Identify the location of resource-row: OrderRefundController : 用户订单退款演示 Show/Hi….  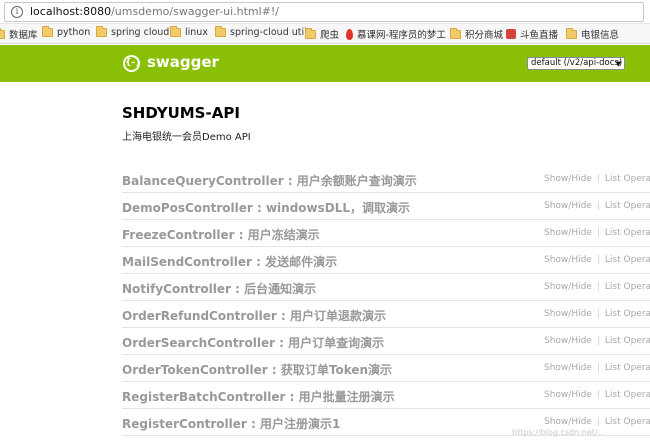
(386, 314).